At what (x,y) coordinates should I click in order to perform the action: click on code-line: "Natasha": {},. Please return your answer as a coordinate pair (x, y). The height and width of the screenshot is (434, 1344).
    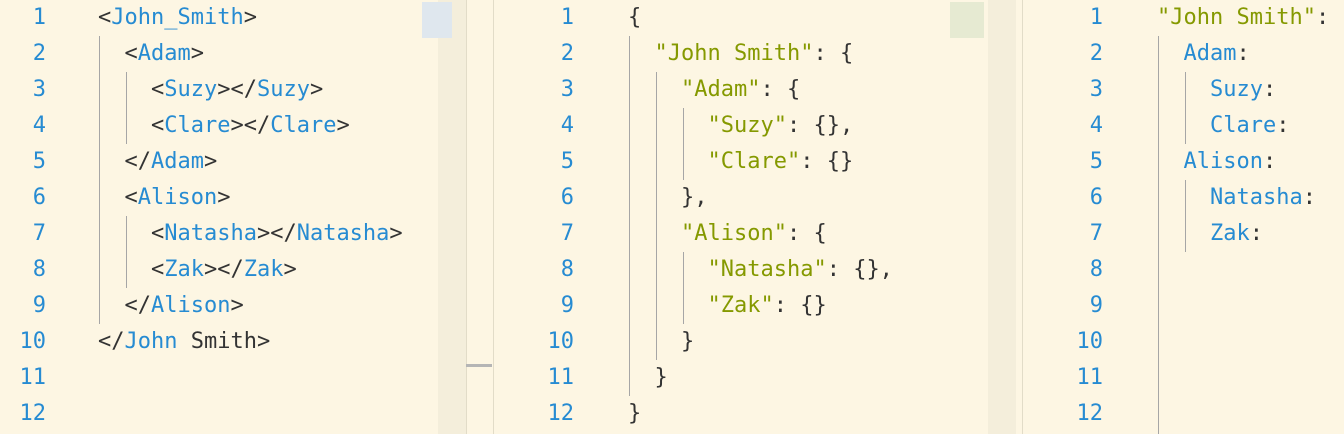
    Looking at the image, I should click on (760, 270).